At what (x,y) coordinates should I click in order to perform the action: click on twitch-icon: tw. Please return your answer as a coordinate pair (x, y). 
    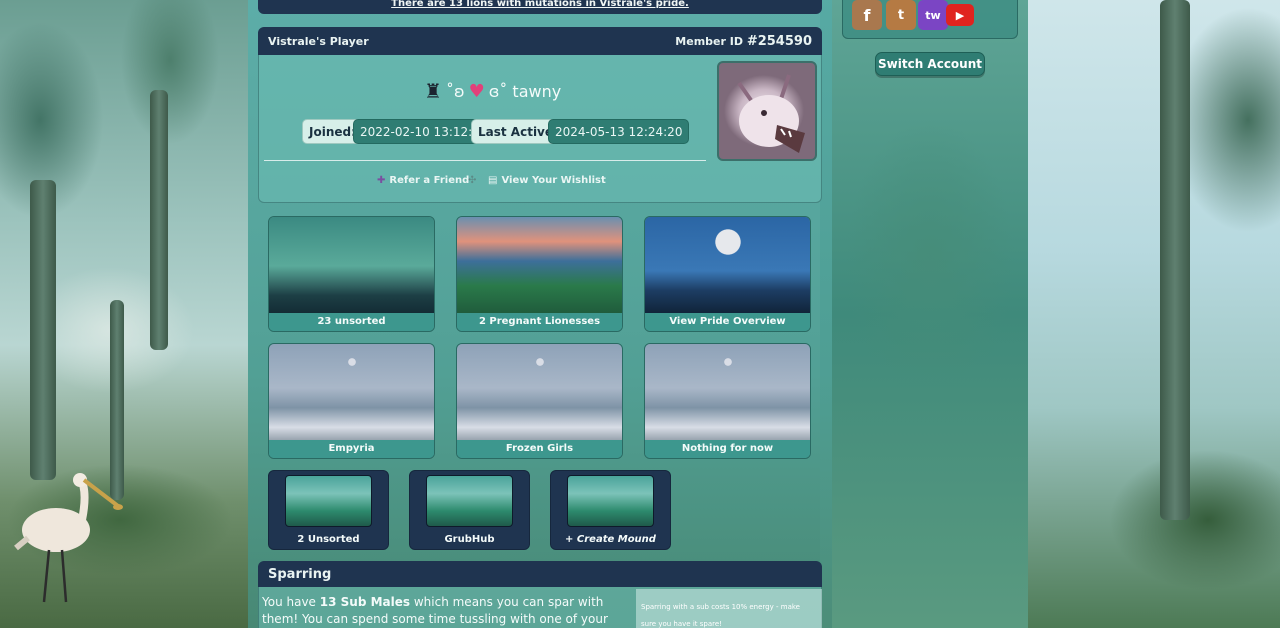
    Looking at the image, I should click on (933, 15).